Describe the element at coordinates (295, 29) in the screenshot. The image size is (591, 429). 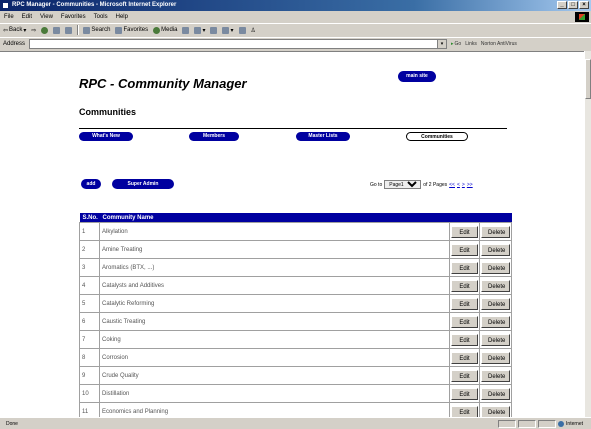
I see `browser-toolbar: ⇦ Back ▾ ⇨ Search Favorites Media ▾ ▾ ♙` at that location.